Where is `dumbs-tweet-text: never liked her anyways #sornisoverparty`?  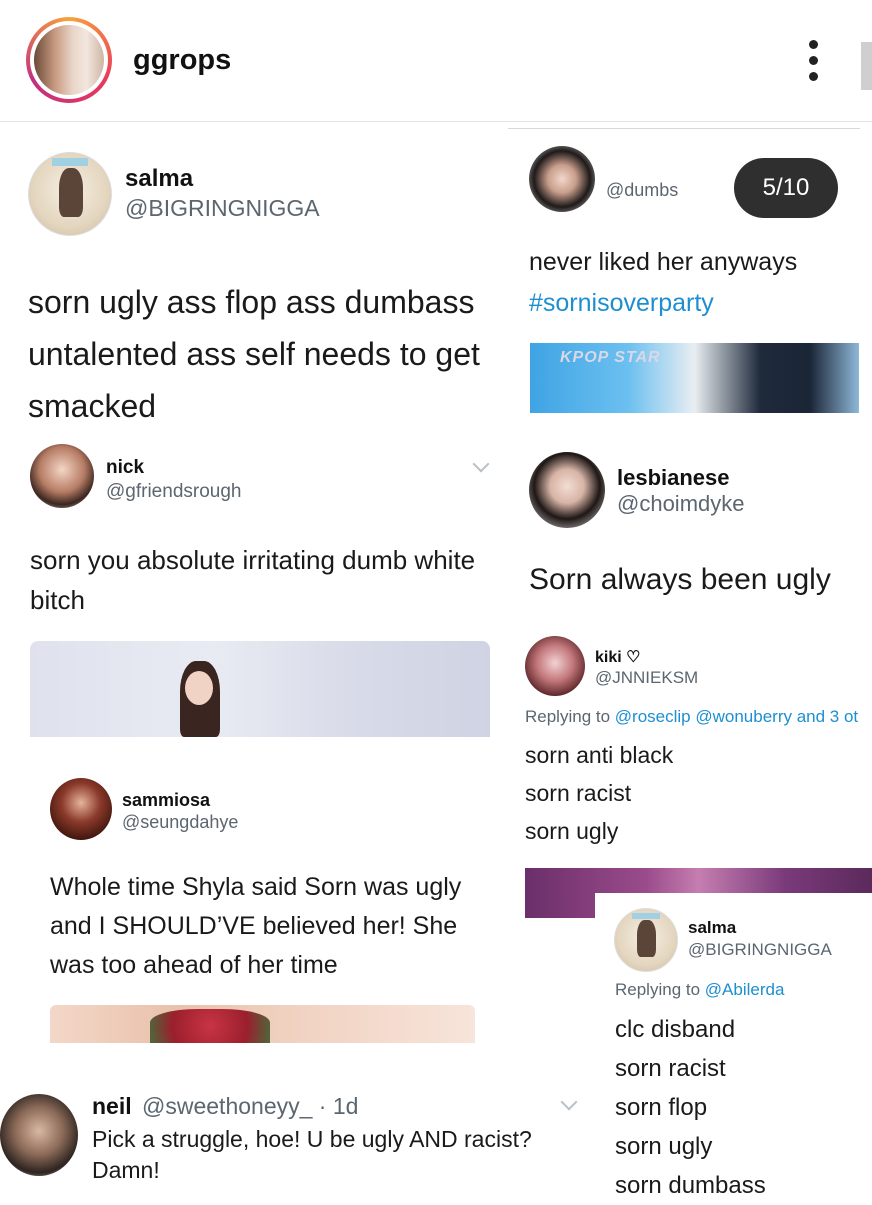 dumbs-tweet-text: never liked her anyways #sornisoverparty is located at coordinates (663, 283).